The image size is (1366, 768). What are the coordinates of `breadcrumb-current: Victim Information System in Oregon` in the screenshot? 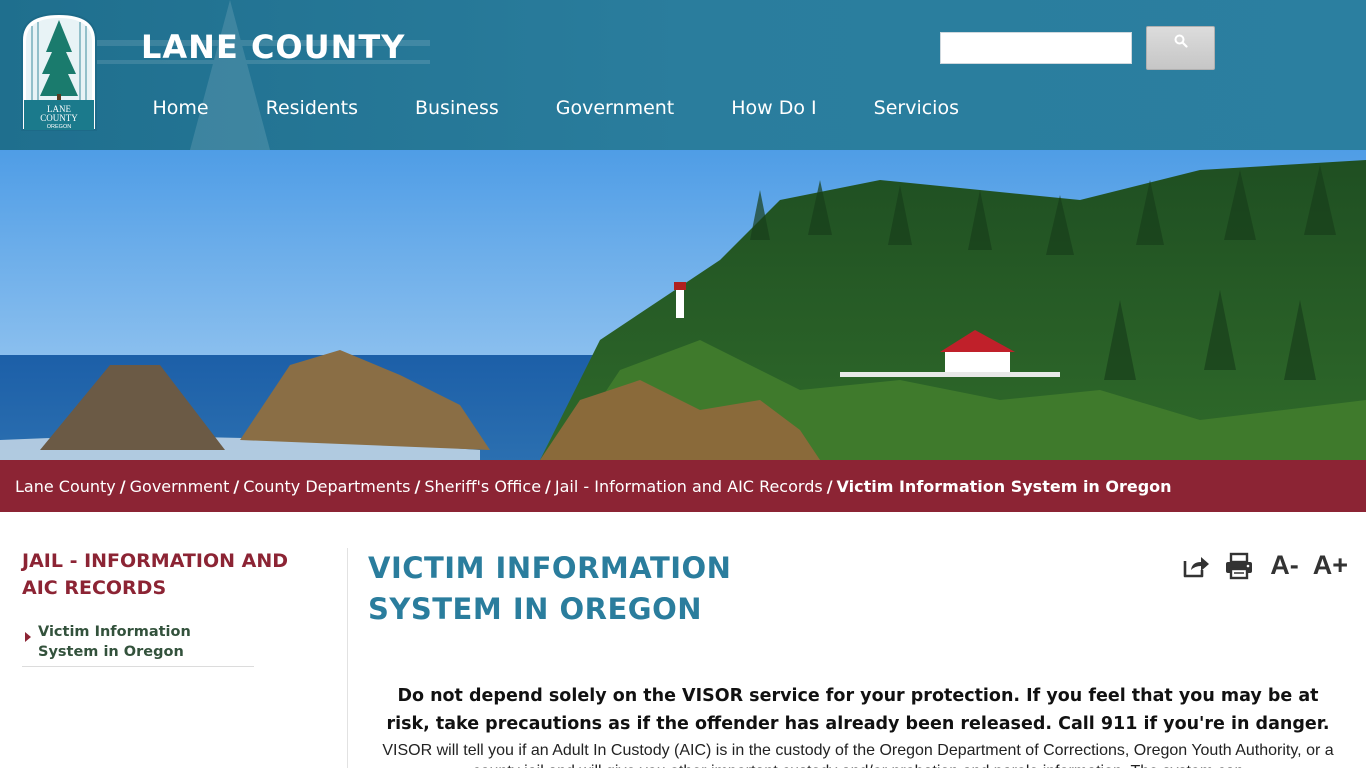 It's located at (1004, 486).